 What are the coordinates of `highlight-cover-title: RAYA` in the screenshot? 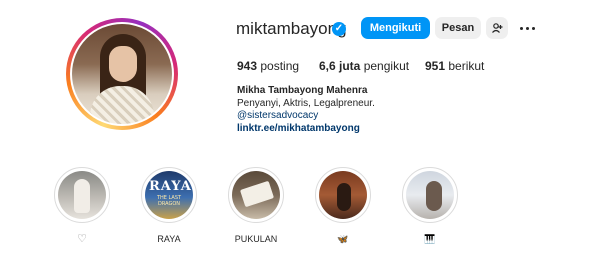 It's located at (170, 186).